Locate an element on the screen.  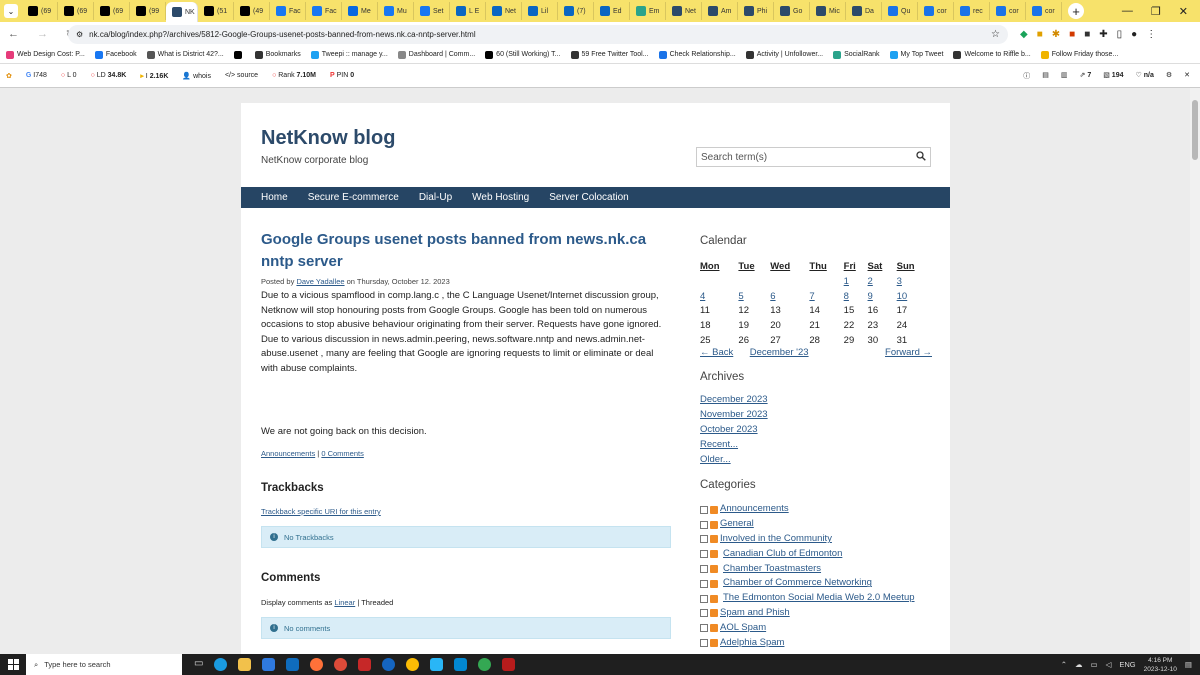
seo-l: ○ L 0 is located at coordinates (69, 75).